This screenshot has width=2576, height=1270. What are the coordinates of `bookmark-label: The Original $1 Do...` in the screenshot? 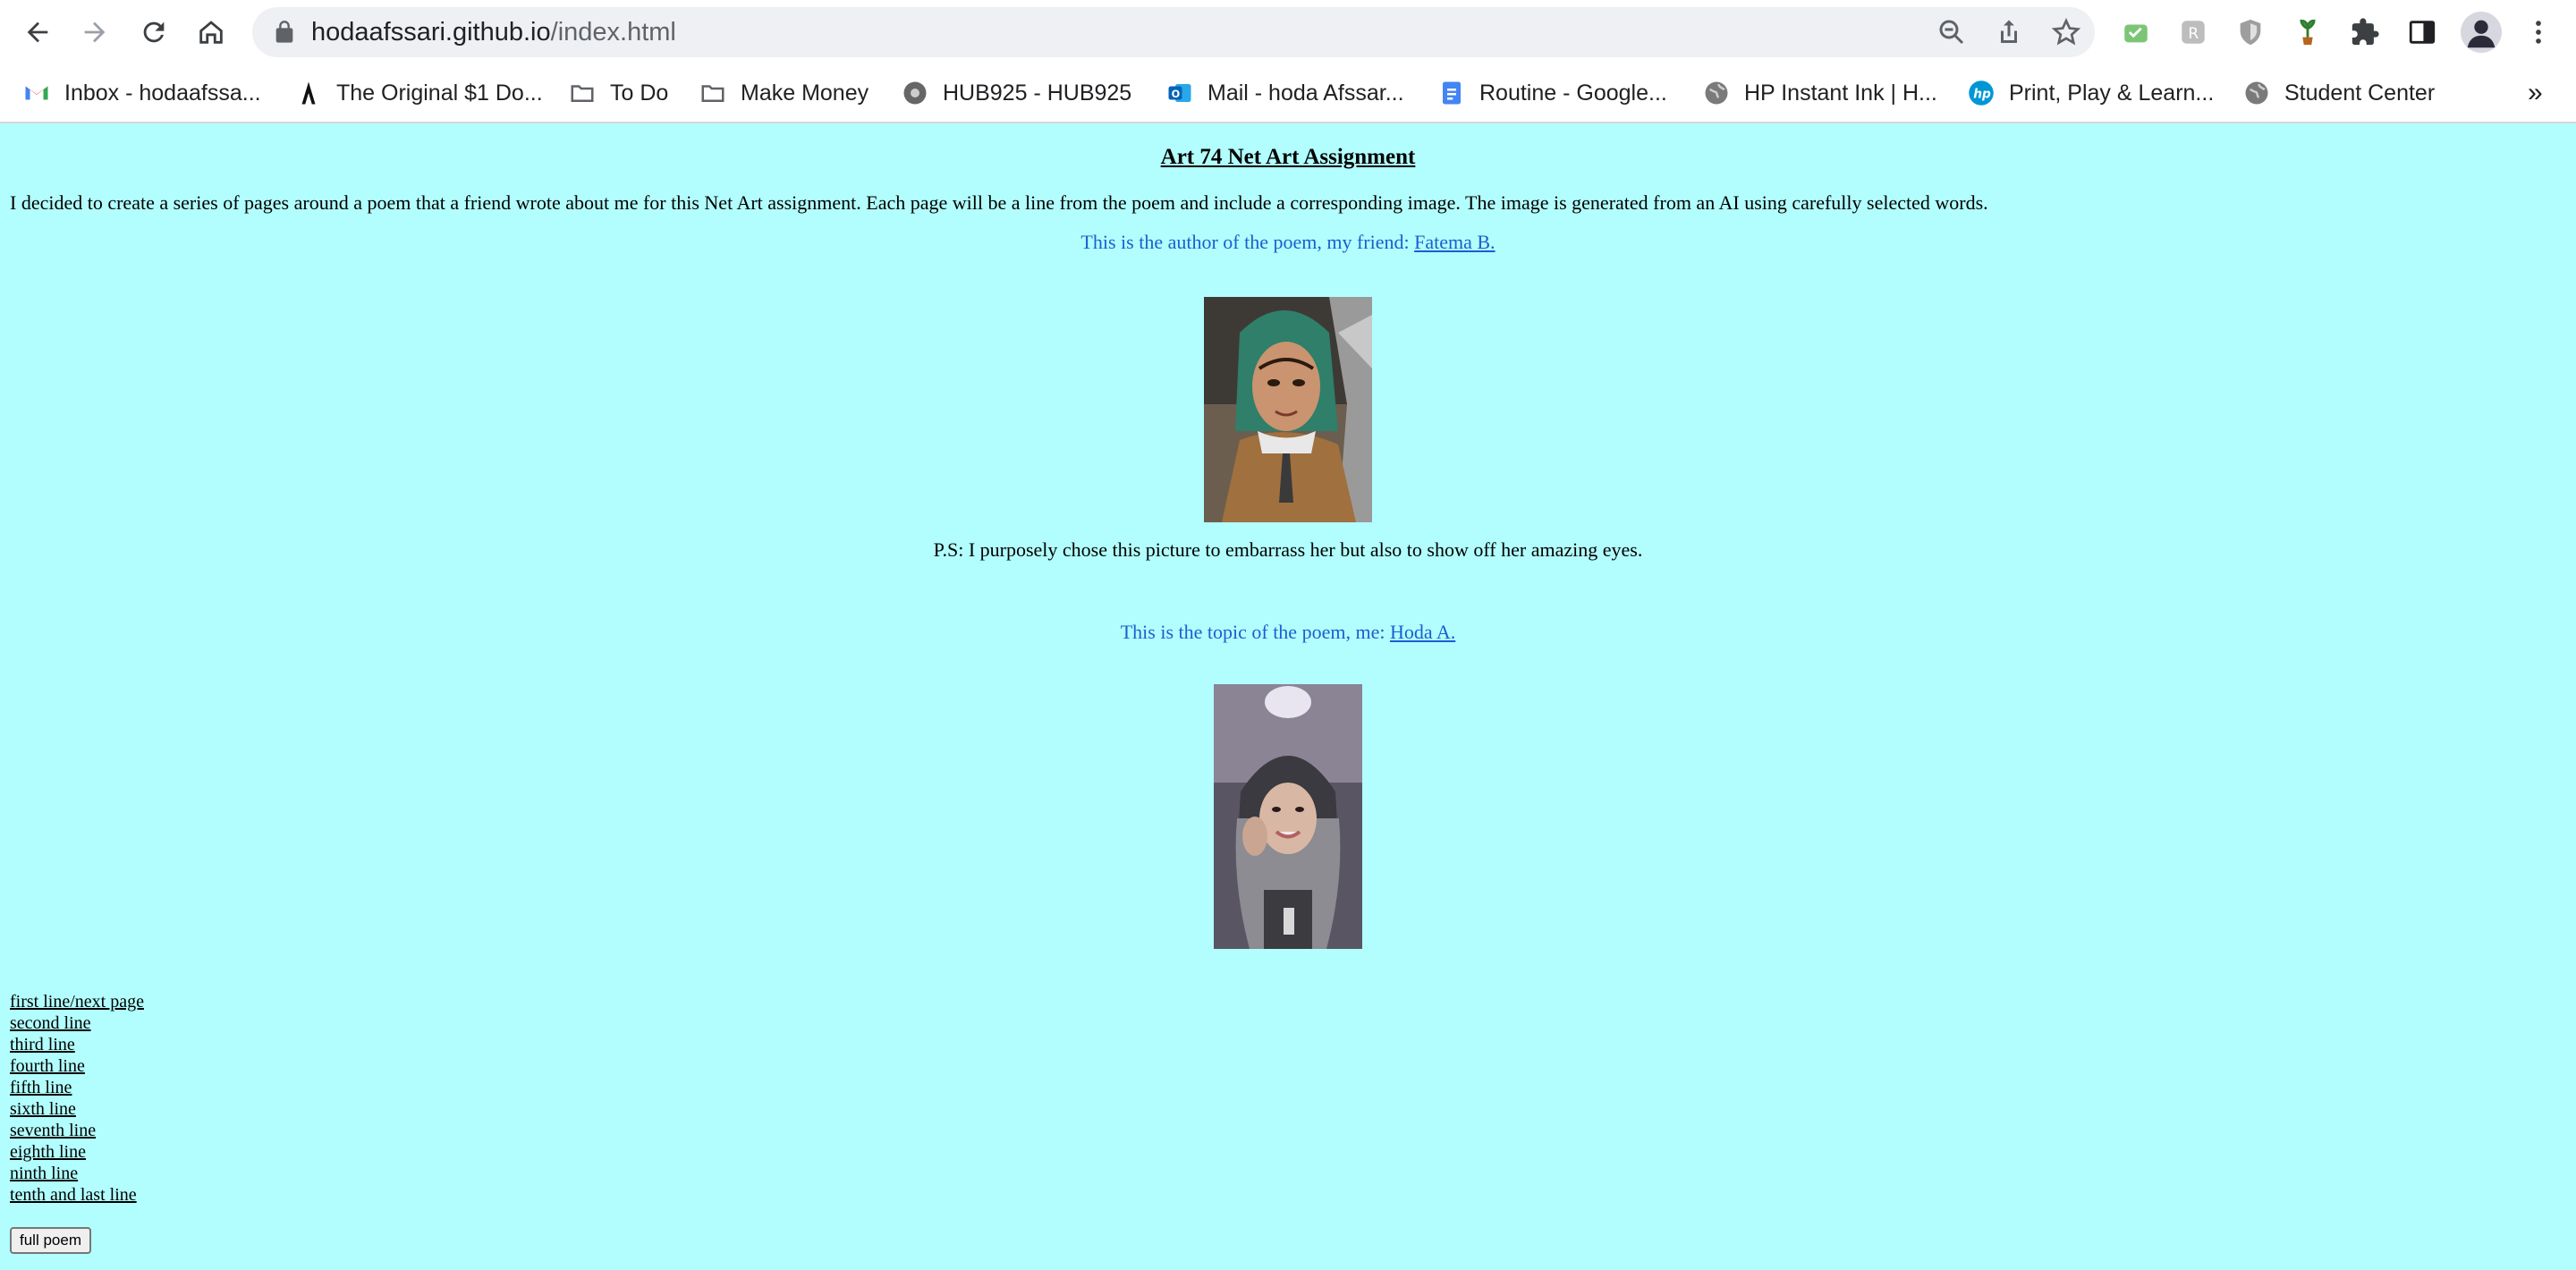 It's located at (439, 93).